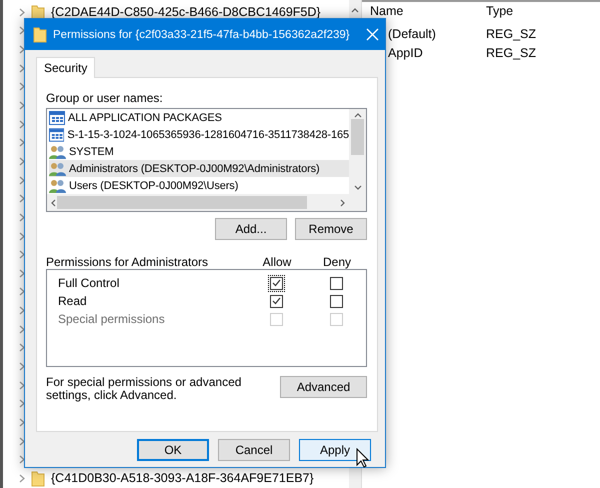 The image size is (600, 488). I want to click on permission-name: Read, so click(73, 301).